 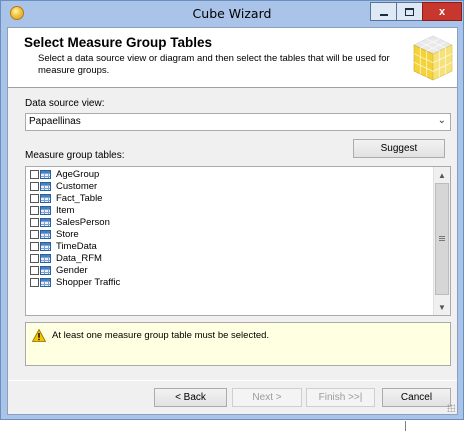 I want to click on measure-group-tables-label: Measure group tables:, so click(x=75, y=155).